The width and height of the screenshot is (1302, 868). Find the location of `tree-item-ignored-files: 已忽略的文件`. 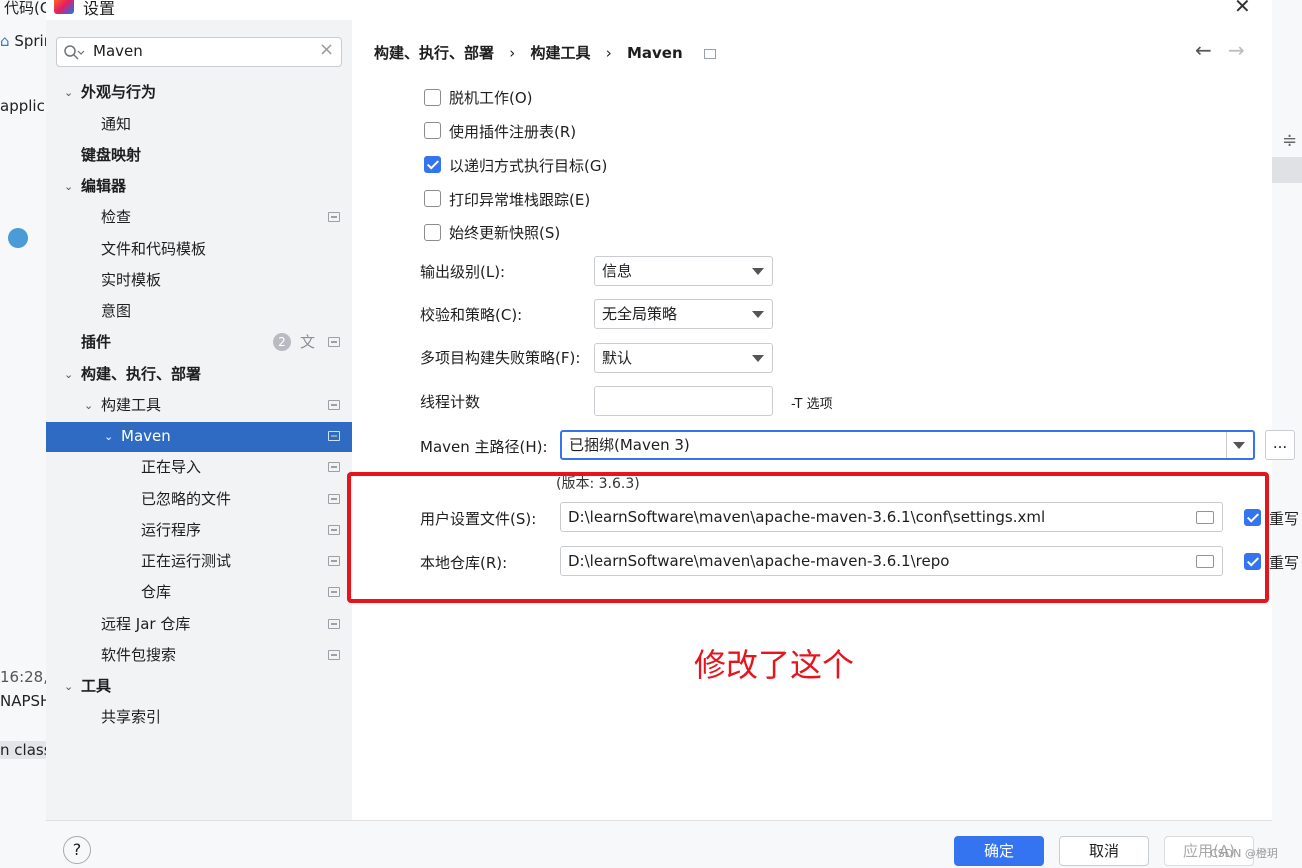

tree-item-ignored-files: 已忽略的文件 is located at coordinates (186, 499).